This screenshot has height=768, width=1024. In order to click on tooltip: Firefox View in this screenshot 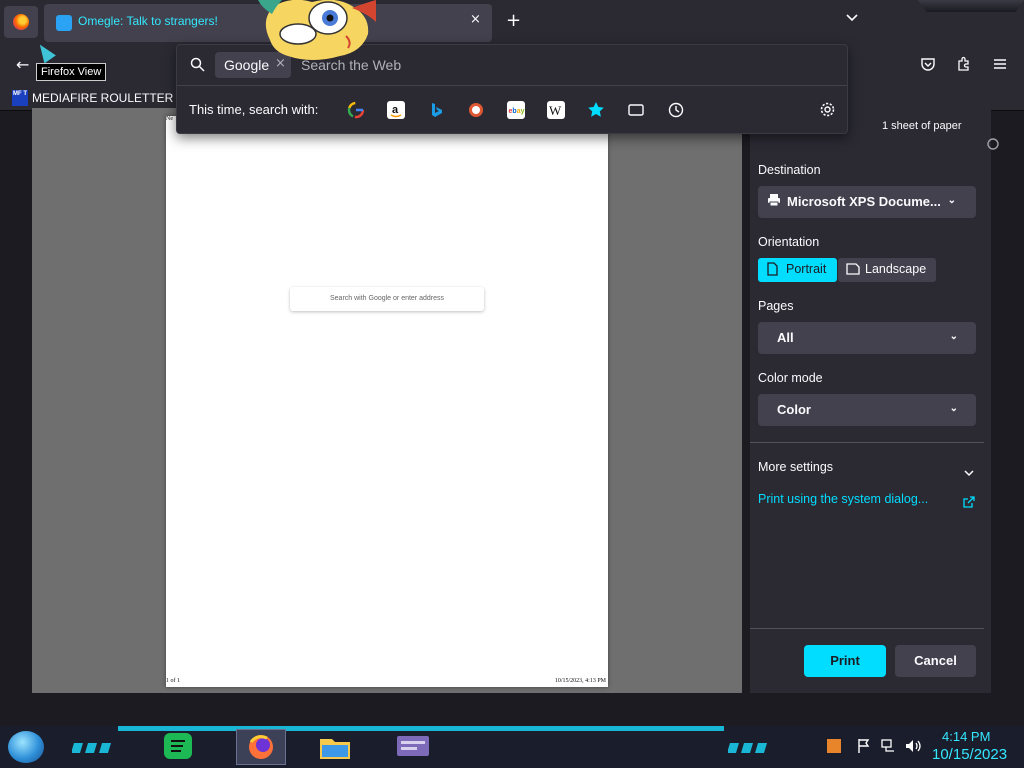, I will do `click(71, 72)`.